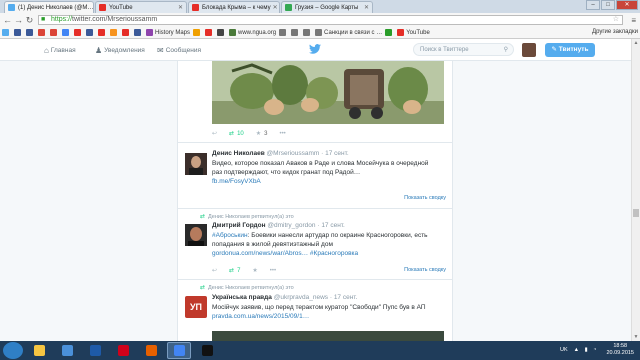  What do you see at coordinates (636, 43) in the screenshot?
I see `scroll-up-icon: ▲` at bounding box center [636, 43].